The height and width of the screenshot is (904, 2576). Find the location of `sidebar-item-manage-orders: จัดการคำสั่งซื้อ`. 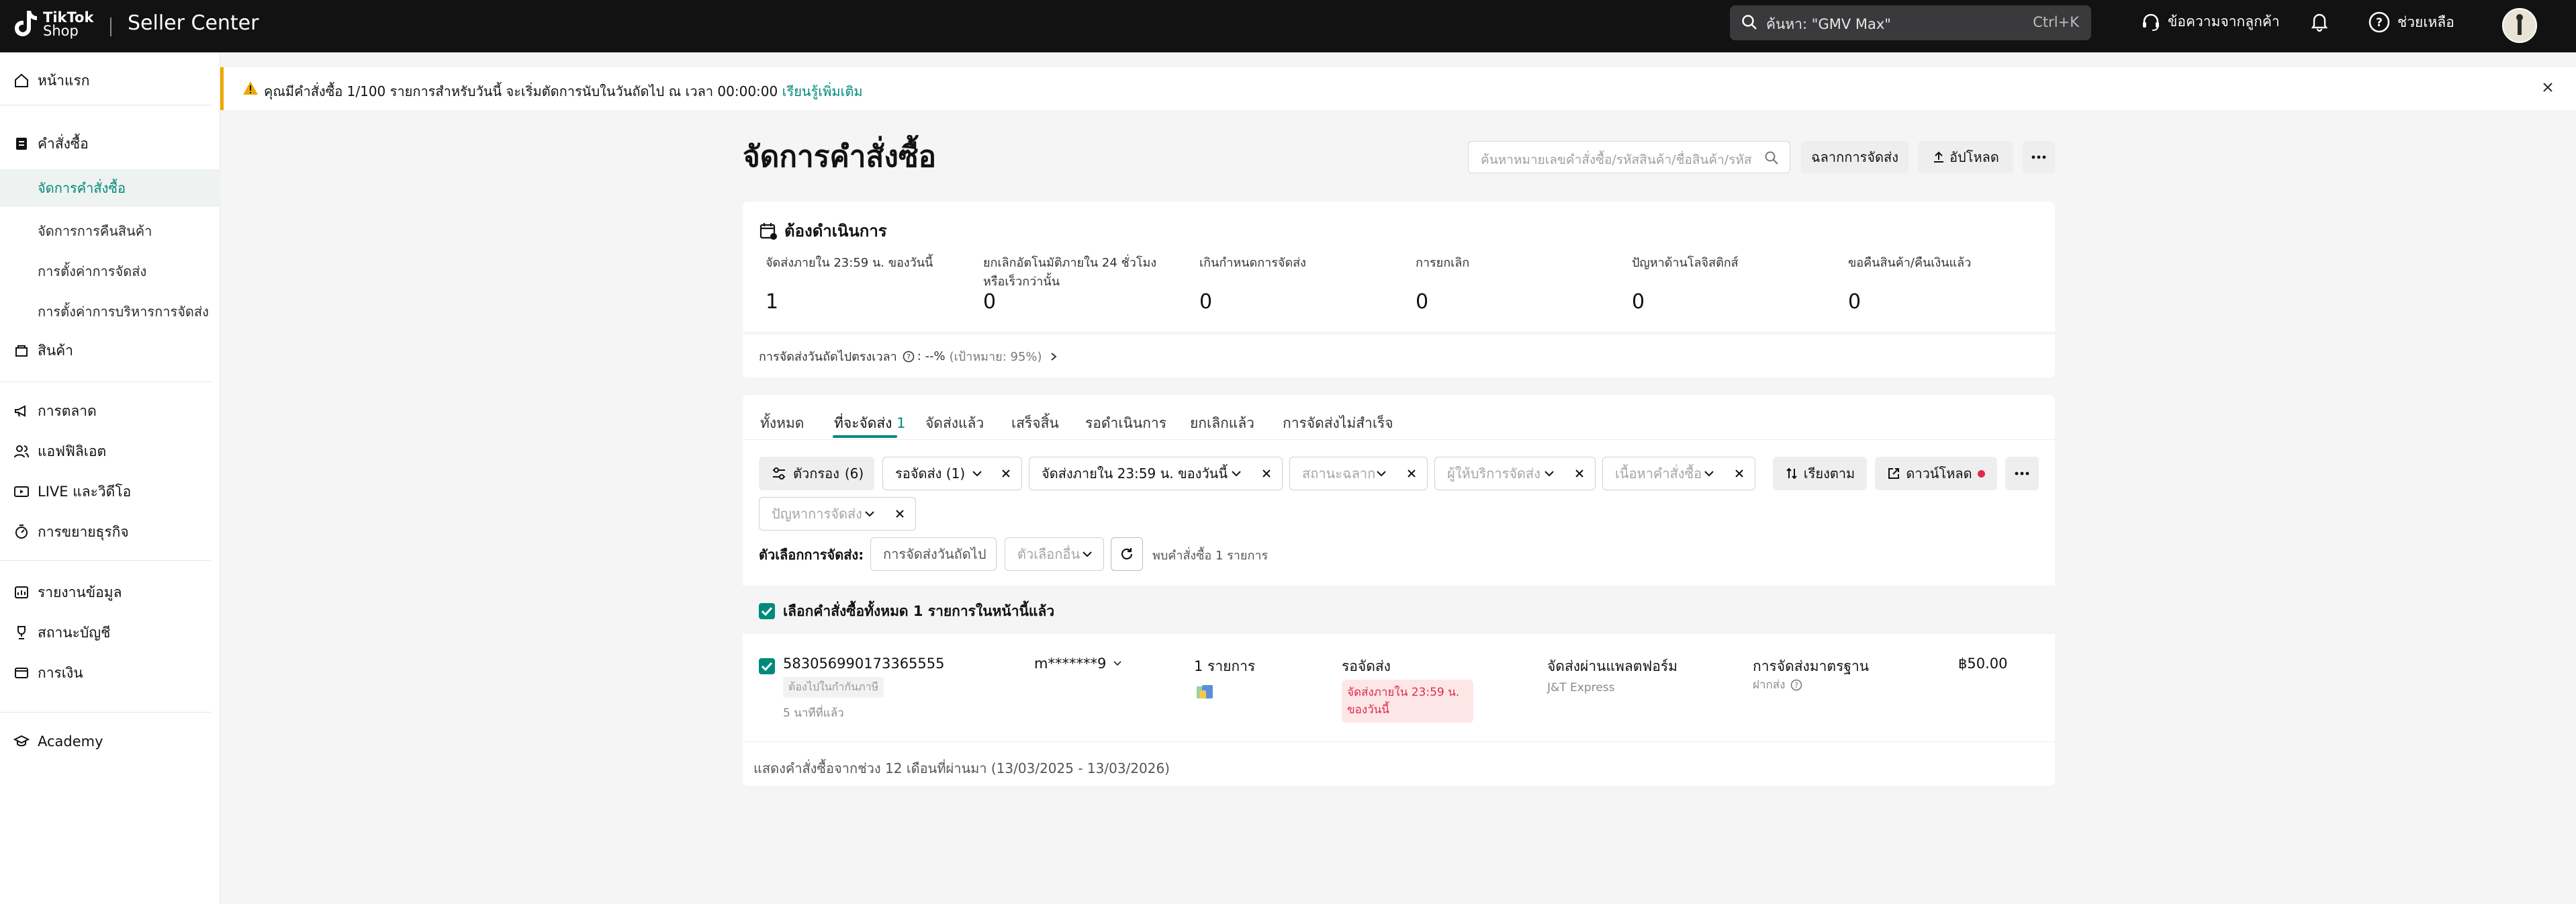

sidebar-item-manage-orders: จัดการคำสั่งซื้อ is located at coordinates (110, 188).